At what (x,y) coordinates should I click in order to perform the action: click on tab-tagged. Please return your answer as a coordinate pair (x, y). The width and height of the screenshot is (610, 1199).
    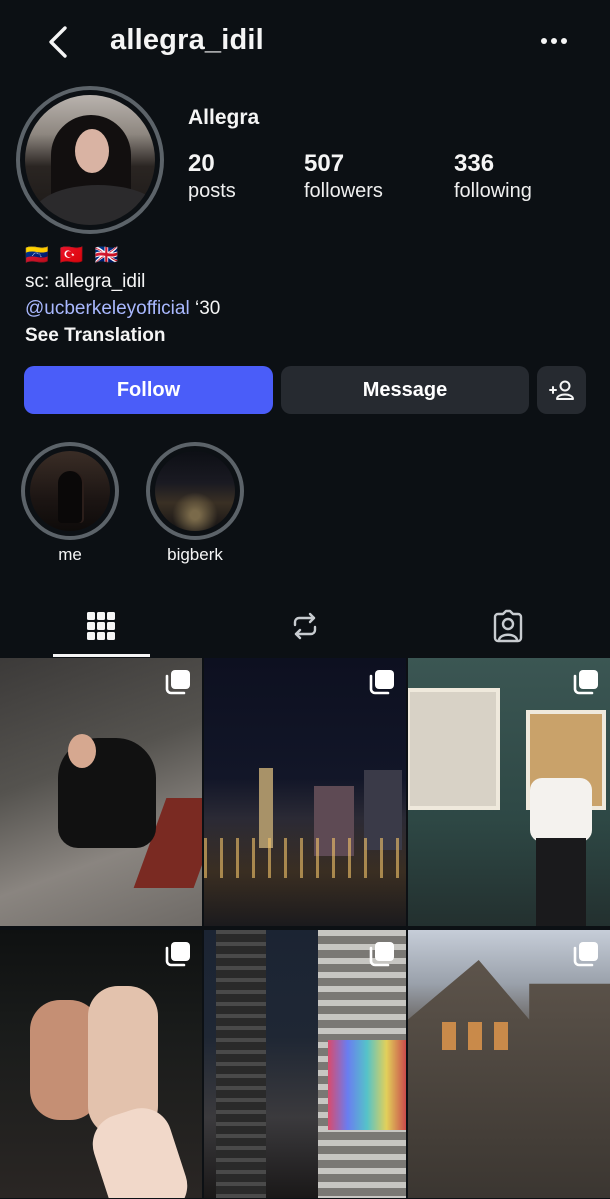
    Looking at the image, I should click on (508, 626).